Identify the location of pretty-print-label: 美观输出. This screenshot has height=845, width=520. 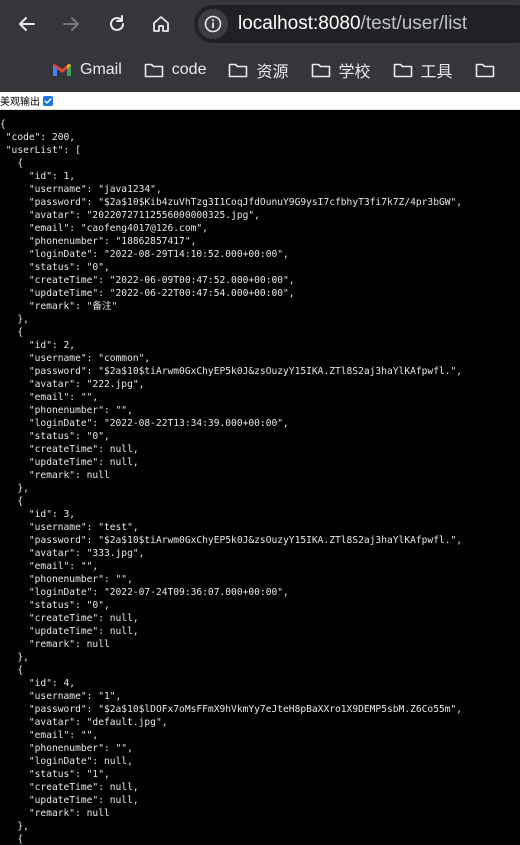
(20, 102).